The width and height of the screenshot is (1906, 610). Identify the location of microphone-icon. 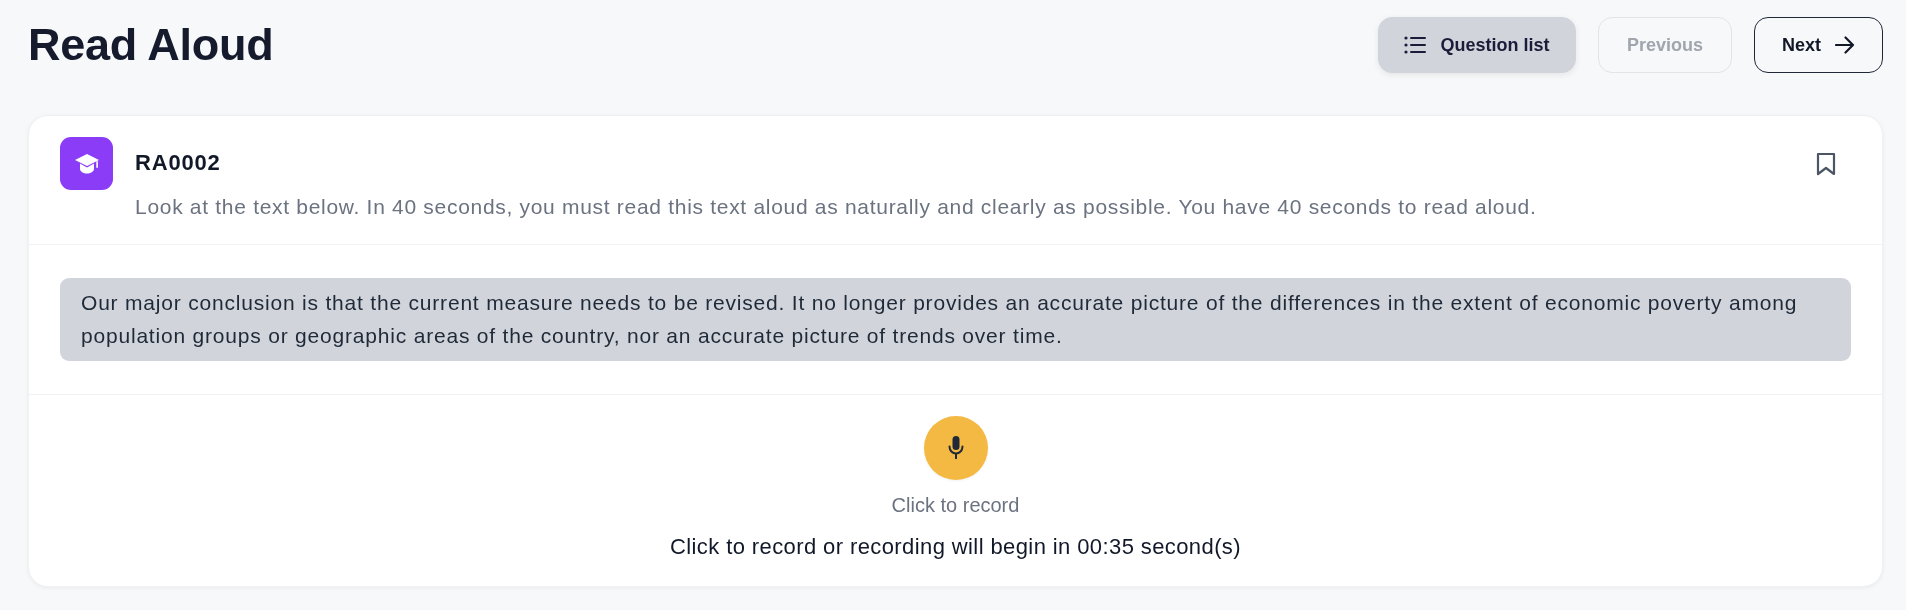
(955, 448).